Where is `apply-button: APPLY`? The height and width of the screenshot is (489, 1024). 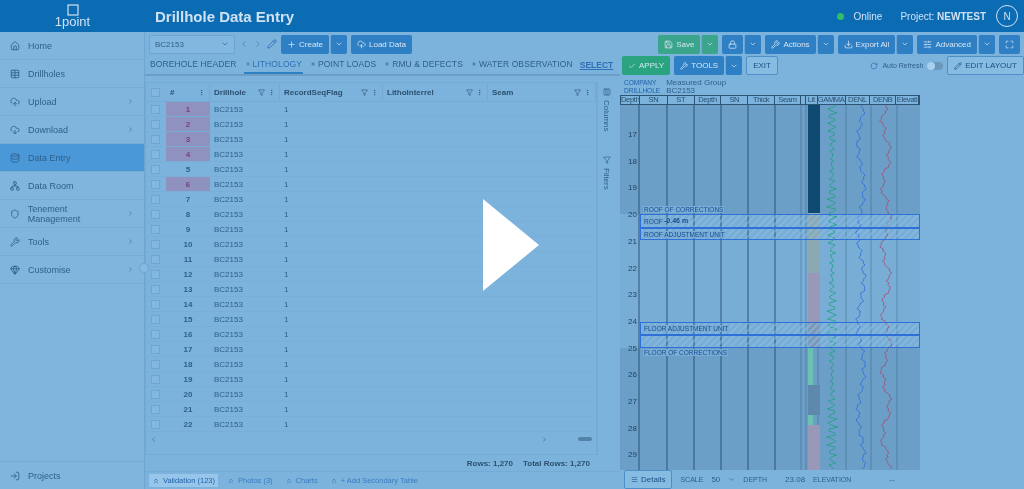 apply-button: APPLY is located at coordinates (646, 65).